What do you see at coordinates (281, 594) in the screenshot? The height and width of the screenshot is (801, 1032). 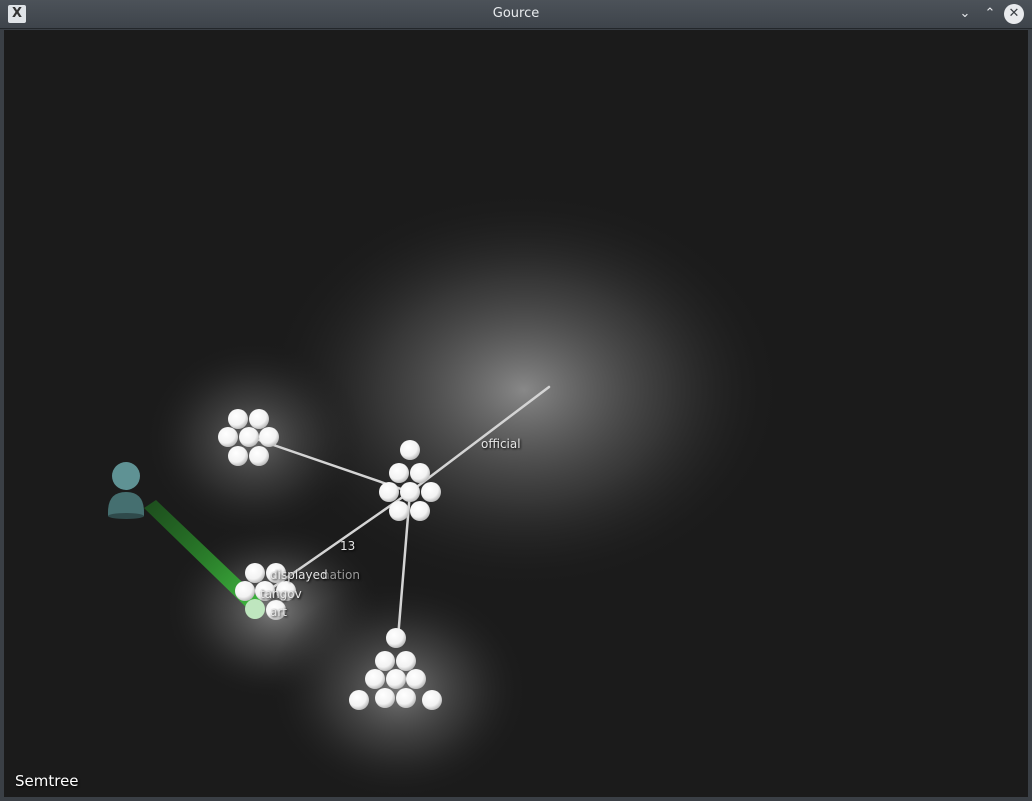 I see `label-tangov: tangov` at bounding box center [281, 594].